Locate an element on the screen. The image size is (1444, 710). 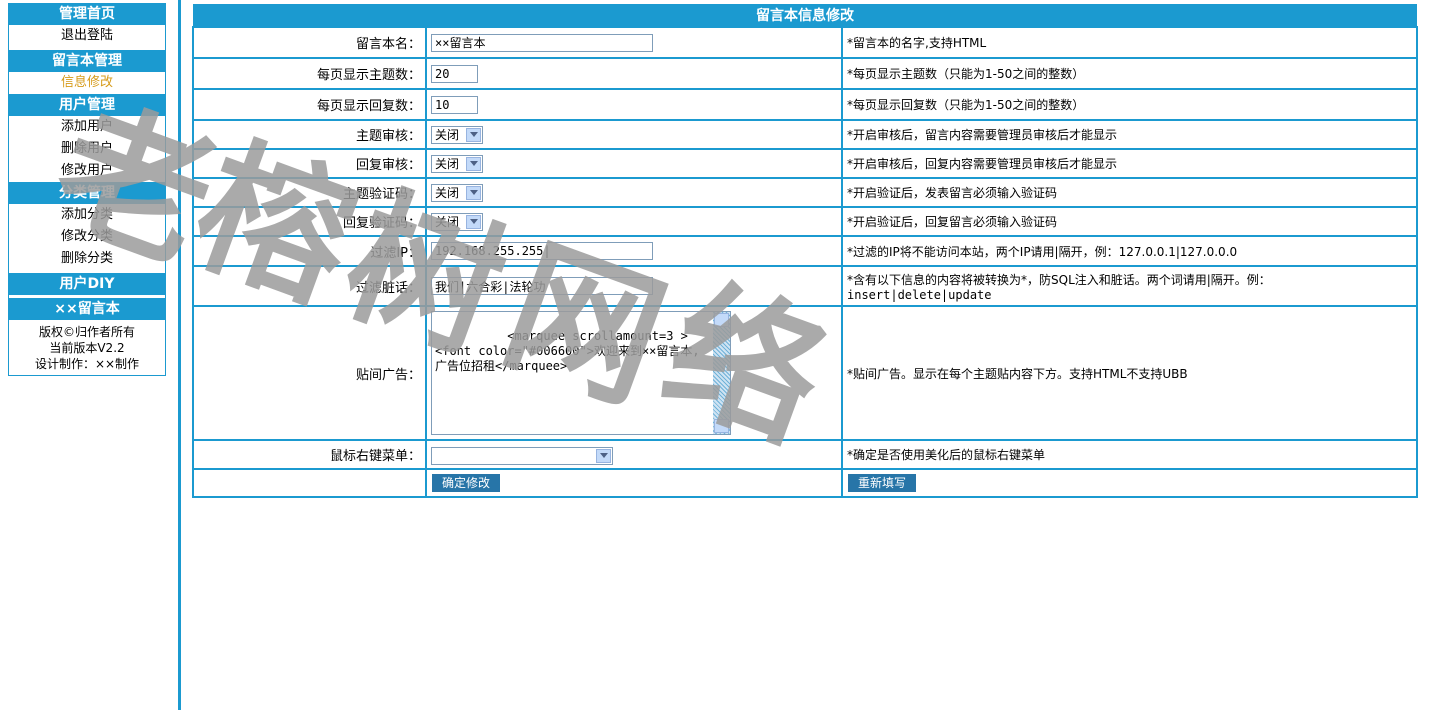
field-label: 每页显示主题数： is located at coordinates (309, 73).